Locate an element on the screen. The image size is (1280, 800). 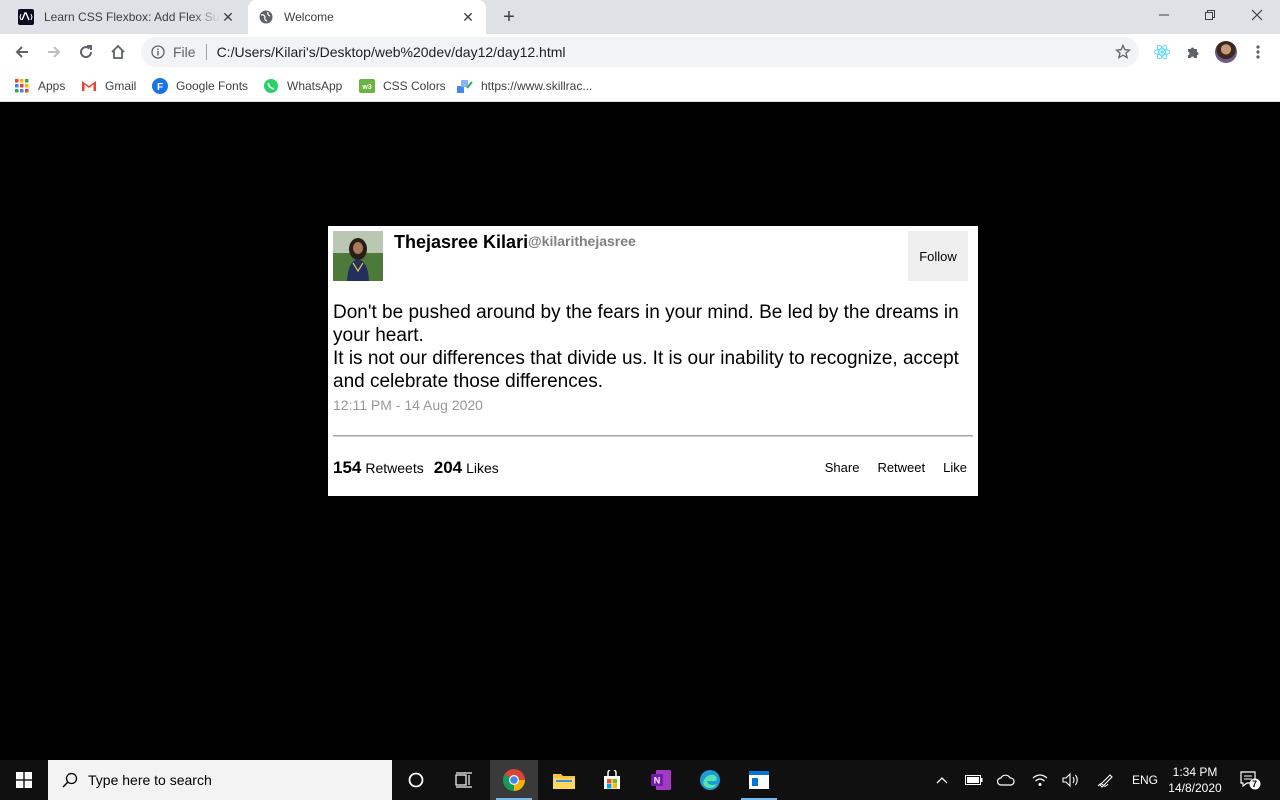
new-tab-plus-icon: + is located at coordinates (509, 17).